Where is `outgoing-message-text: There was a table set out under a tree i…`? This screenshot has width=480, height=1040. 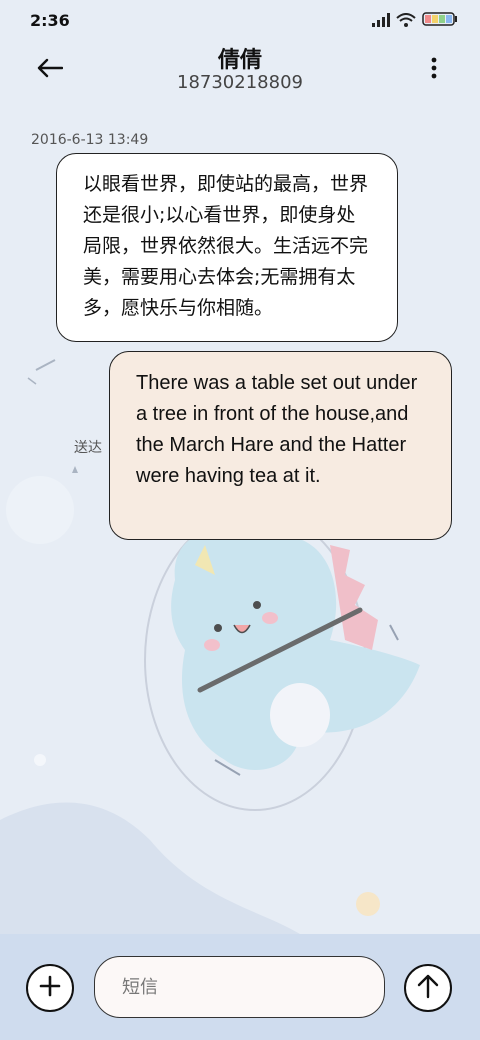
outgoing-message-text: There was a table set out under a tree i… is located at coordinates (277, 429).